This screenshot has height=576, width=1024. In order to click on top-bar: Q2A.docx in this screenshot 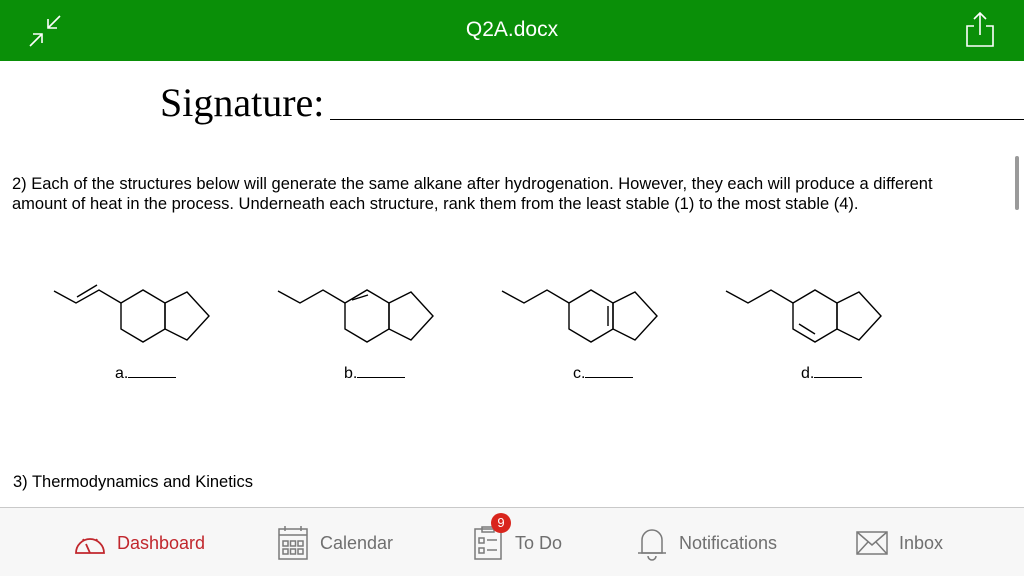, I will do `click(512, 30)`.